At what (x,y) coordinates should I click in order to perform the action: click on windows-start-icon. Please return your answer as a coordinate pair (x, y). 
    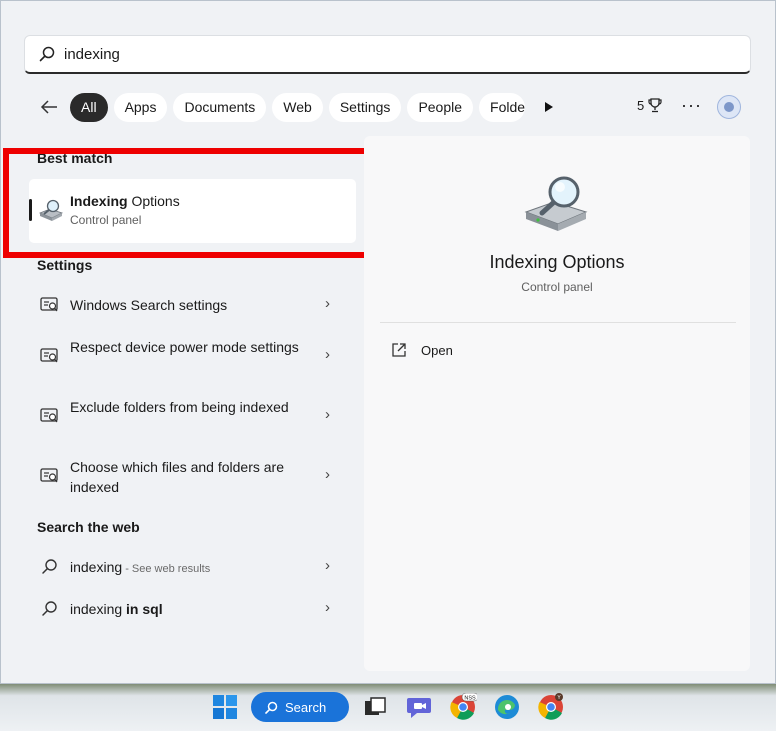
    Looking at the image, I should click on (225, 707).